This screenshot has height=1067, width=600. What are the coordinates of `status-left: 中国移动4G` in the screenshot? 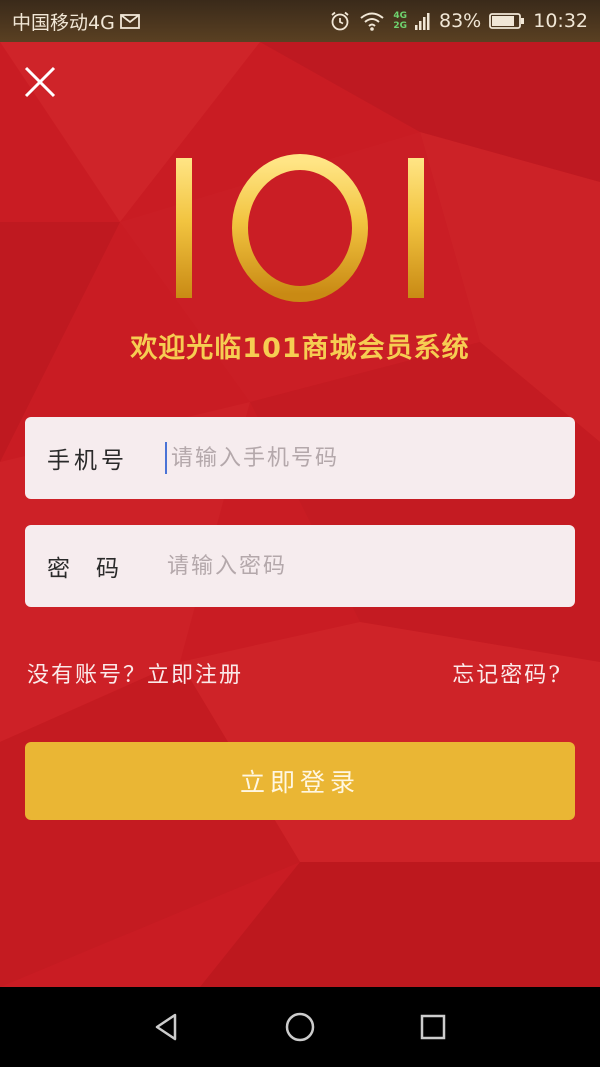 It's located at (76, 21).